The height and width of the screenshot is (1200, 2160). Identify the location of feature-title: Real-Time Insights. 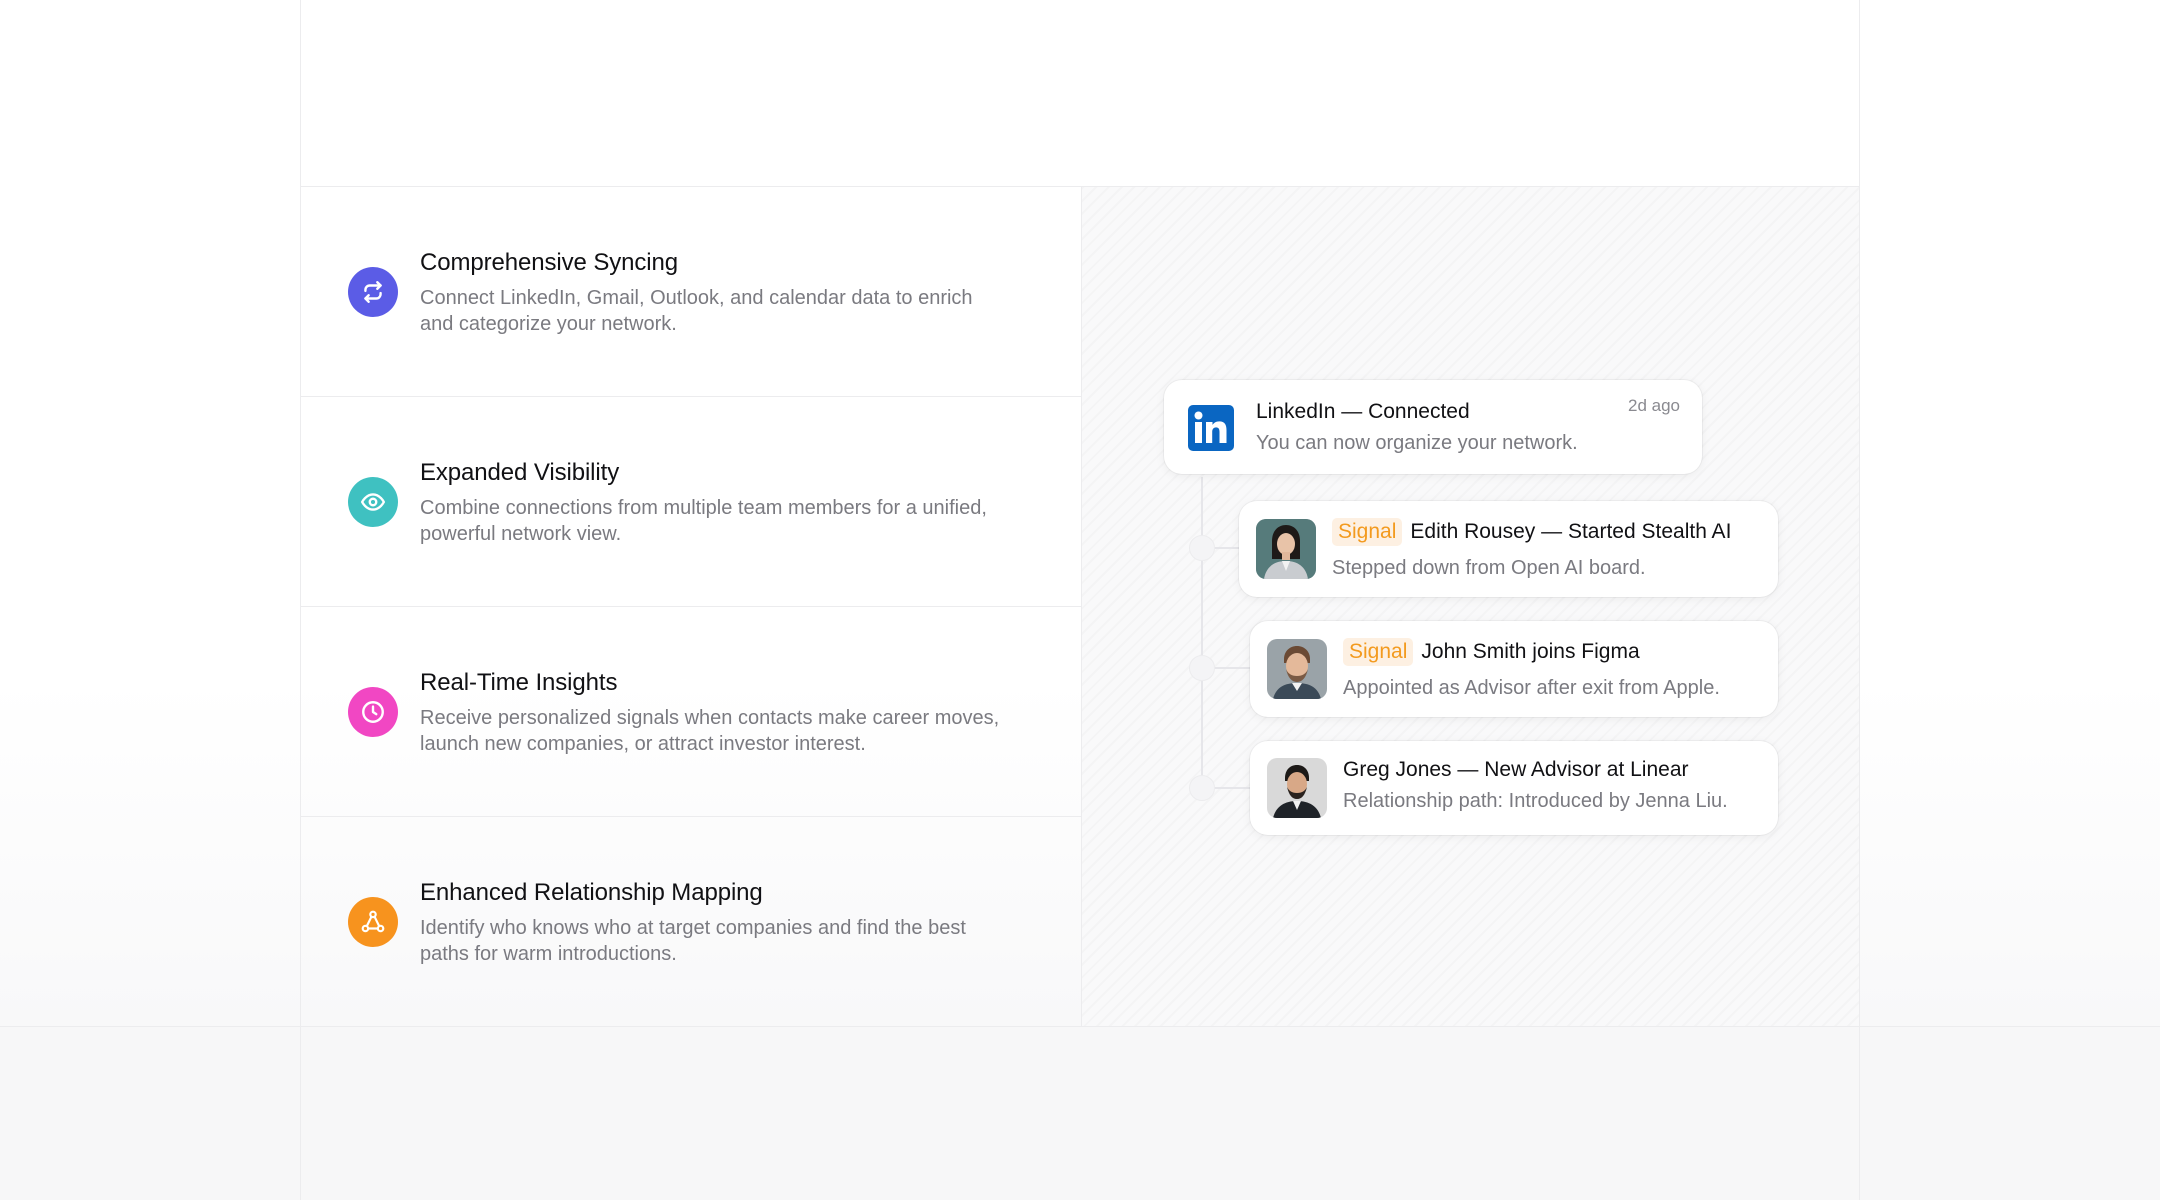
(519, 682).